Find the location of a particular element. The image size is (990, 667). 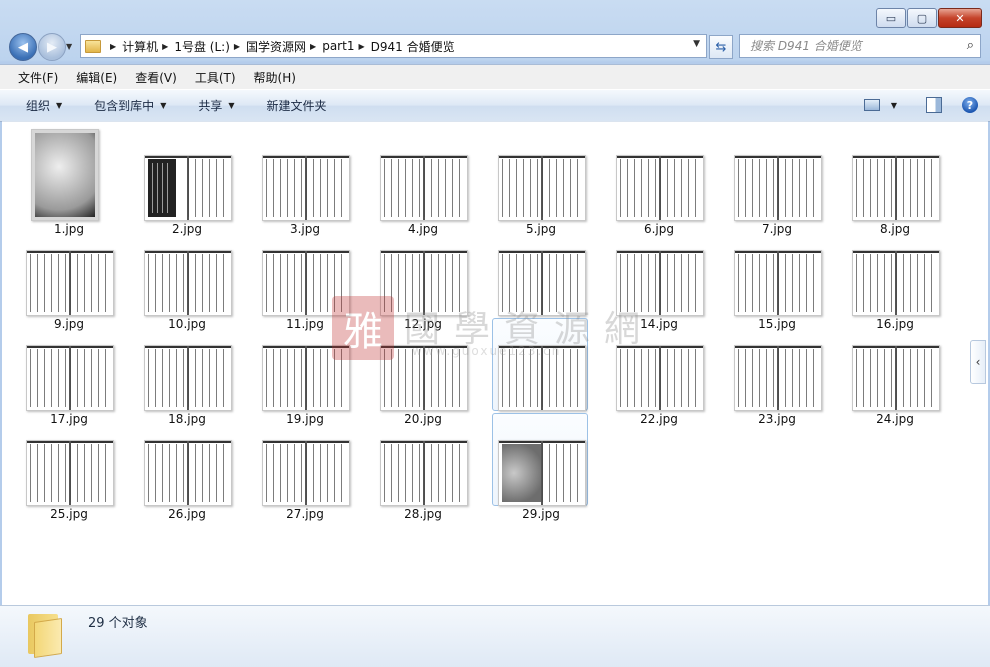

file-item: 26.jpg is located at coordinates (186, 467).